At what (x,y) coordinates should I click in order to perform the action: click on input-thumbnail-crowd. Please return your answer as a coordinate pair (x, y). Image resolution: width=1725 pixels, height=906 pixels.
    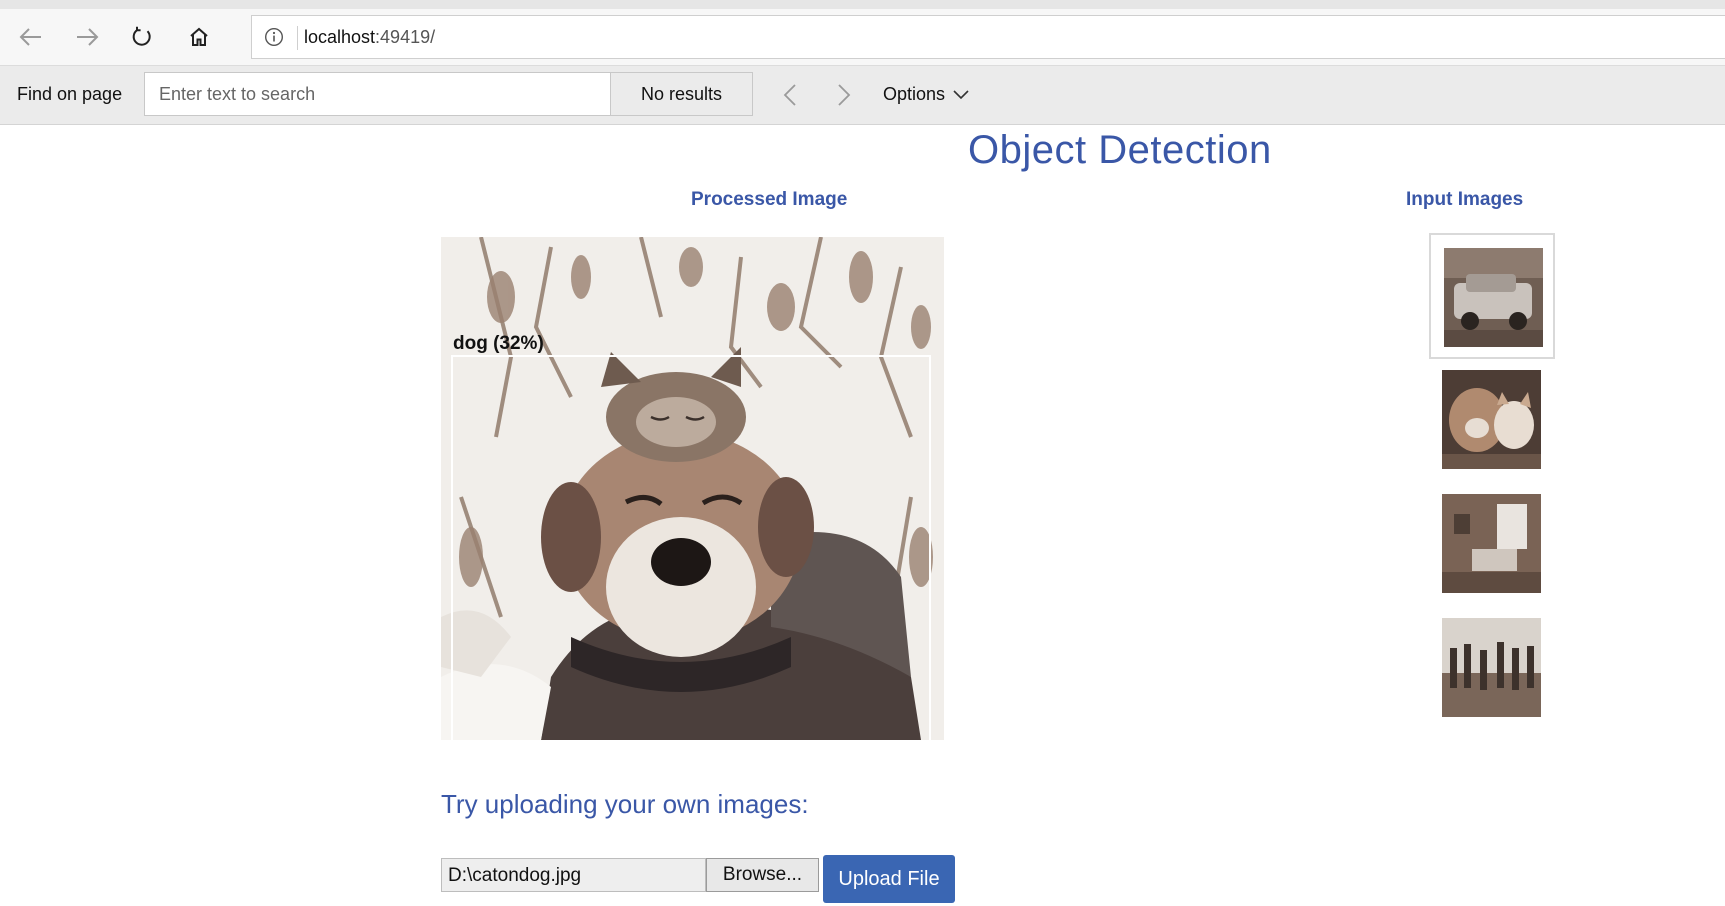
    Looking at the image, I should click on (1492, 668).